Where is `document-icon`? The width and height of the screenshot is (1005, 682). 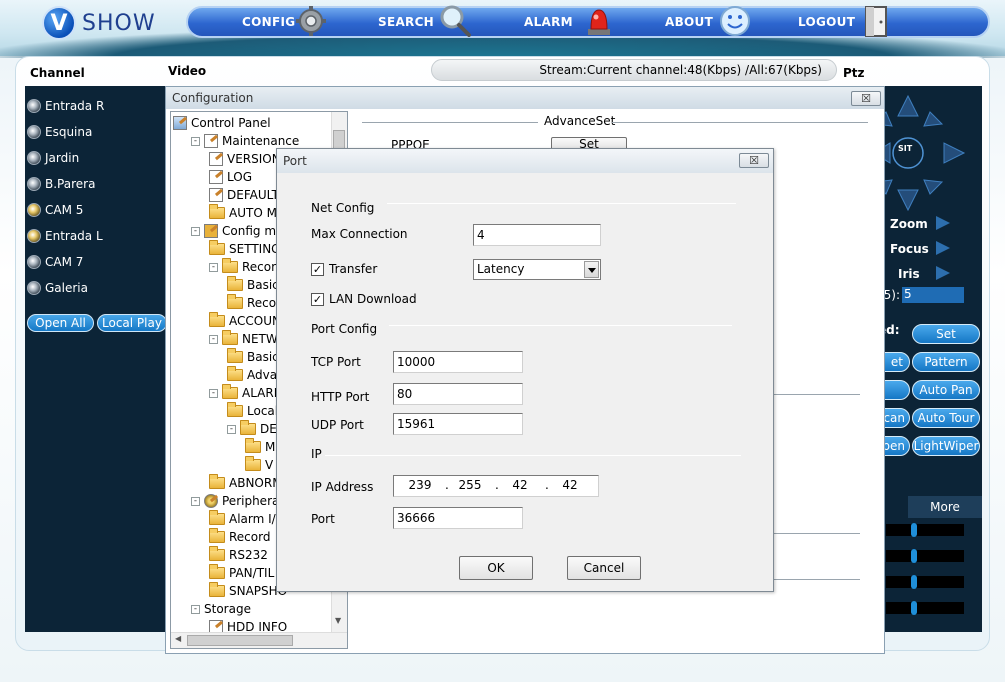 document-icon is located at coordinates (216, 177).